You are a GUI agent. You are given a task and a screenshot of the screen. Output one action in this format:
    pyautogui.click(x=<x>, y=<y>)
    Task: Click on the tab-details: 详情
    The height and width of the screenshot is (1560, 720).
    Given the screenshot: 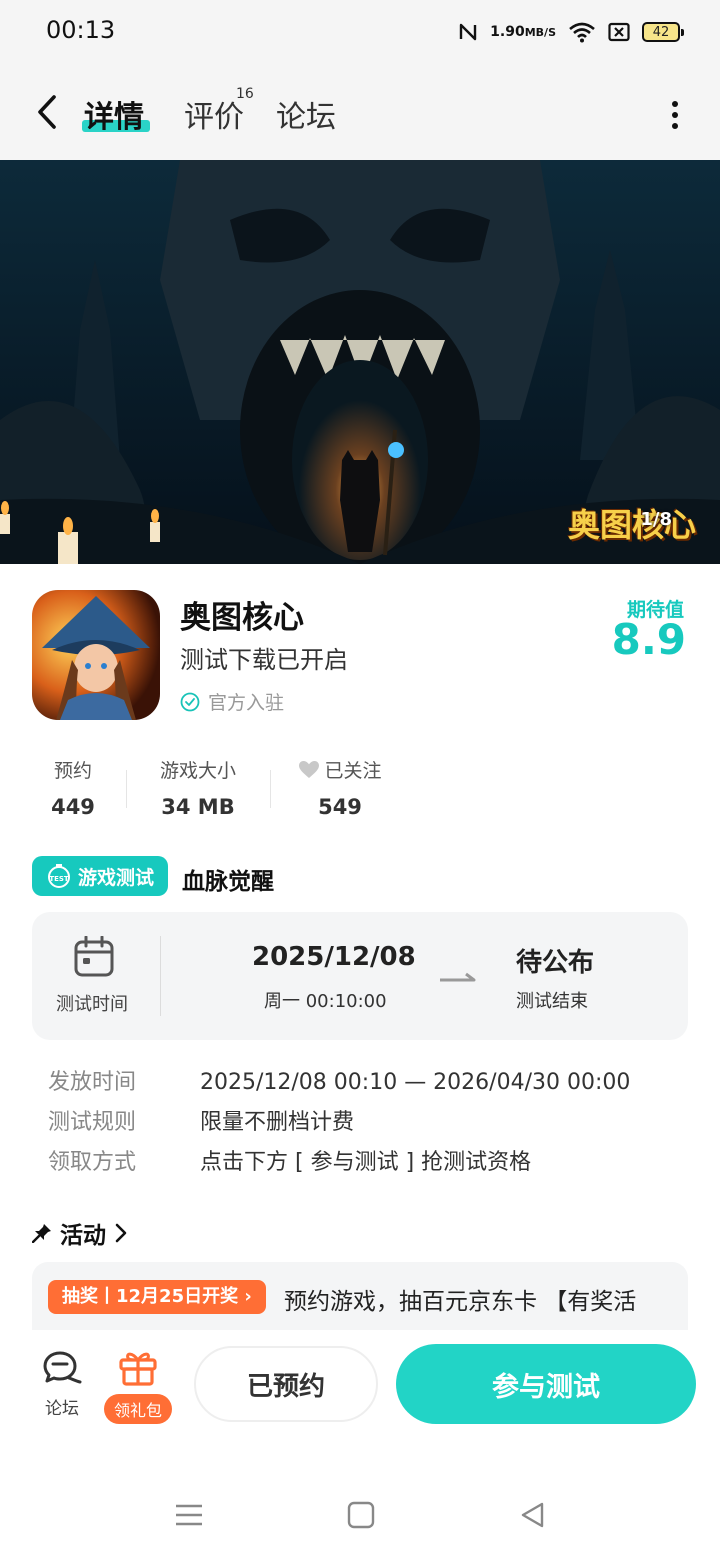 What is the action you would take?
    pyautogui.click(x=114, y=114)
    